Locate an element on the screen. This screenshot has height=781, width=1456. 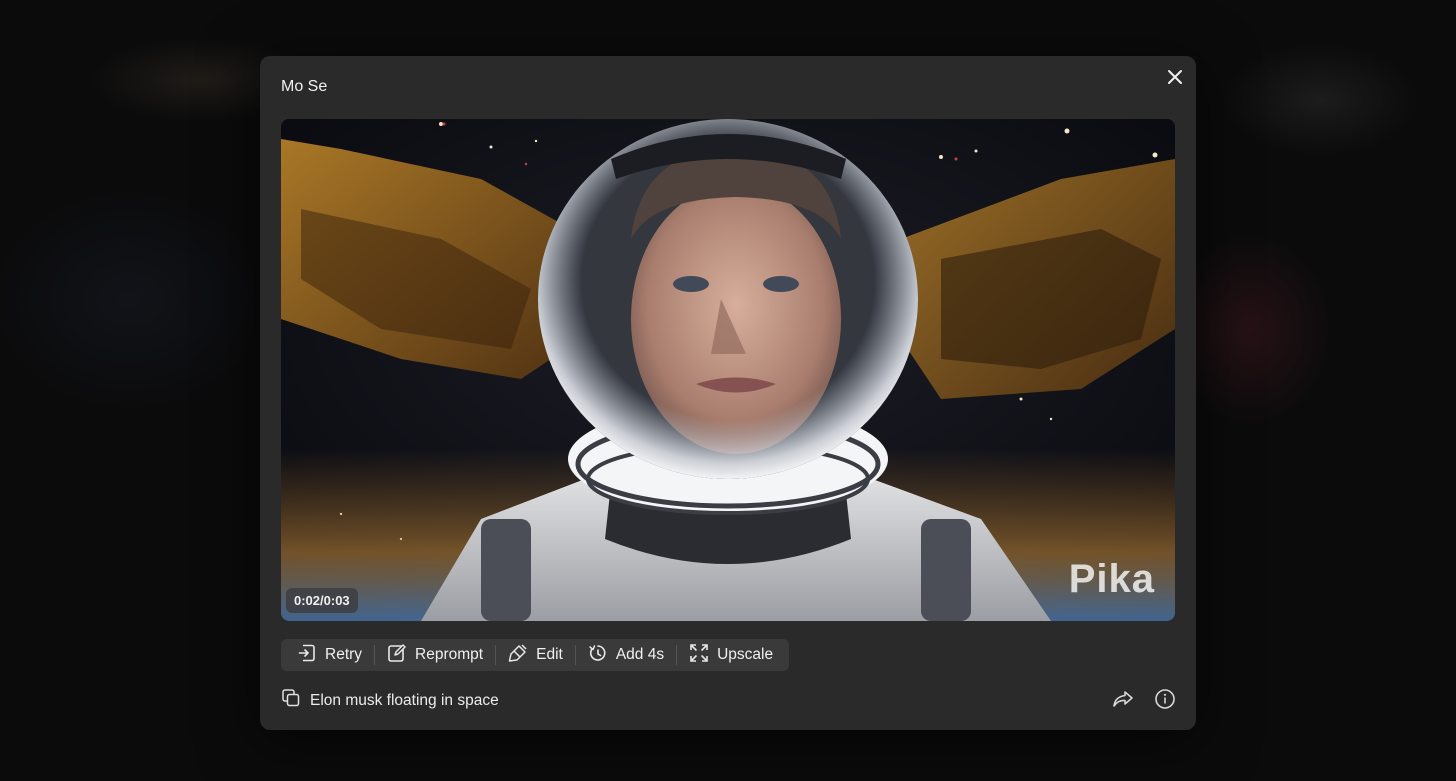
upscale-button: Upscale is located at coordinates (731, 655).